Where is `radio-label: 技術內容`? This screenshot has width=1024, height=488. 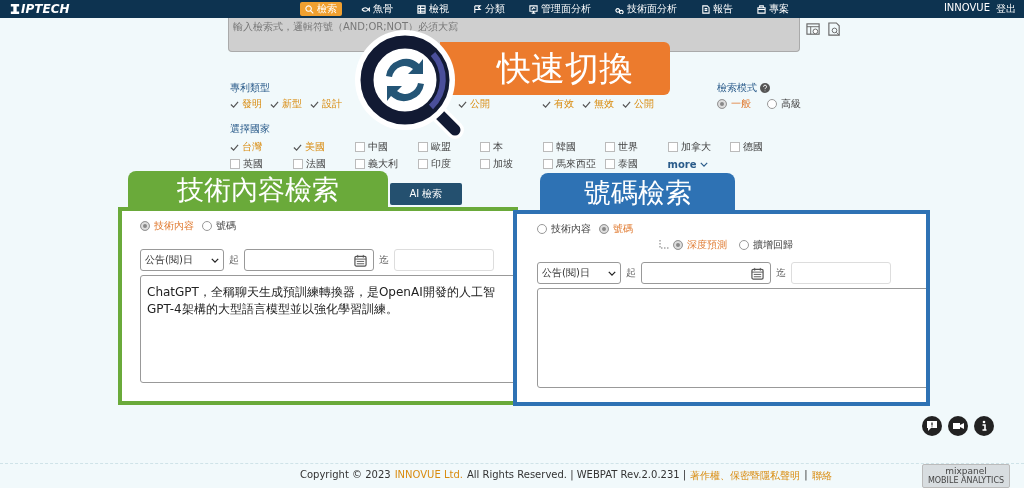 radio-label: 技術內容 is located at coordinates (174, 226).